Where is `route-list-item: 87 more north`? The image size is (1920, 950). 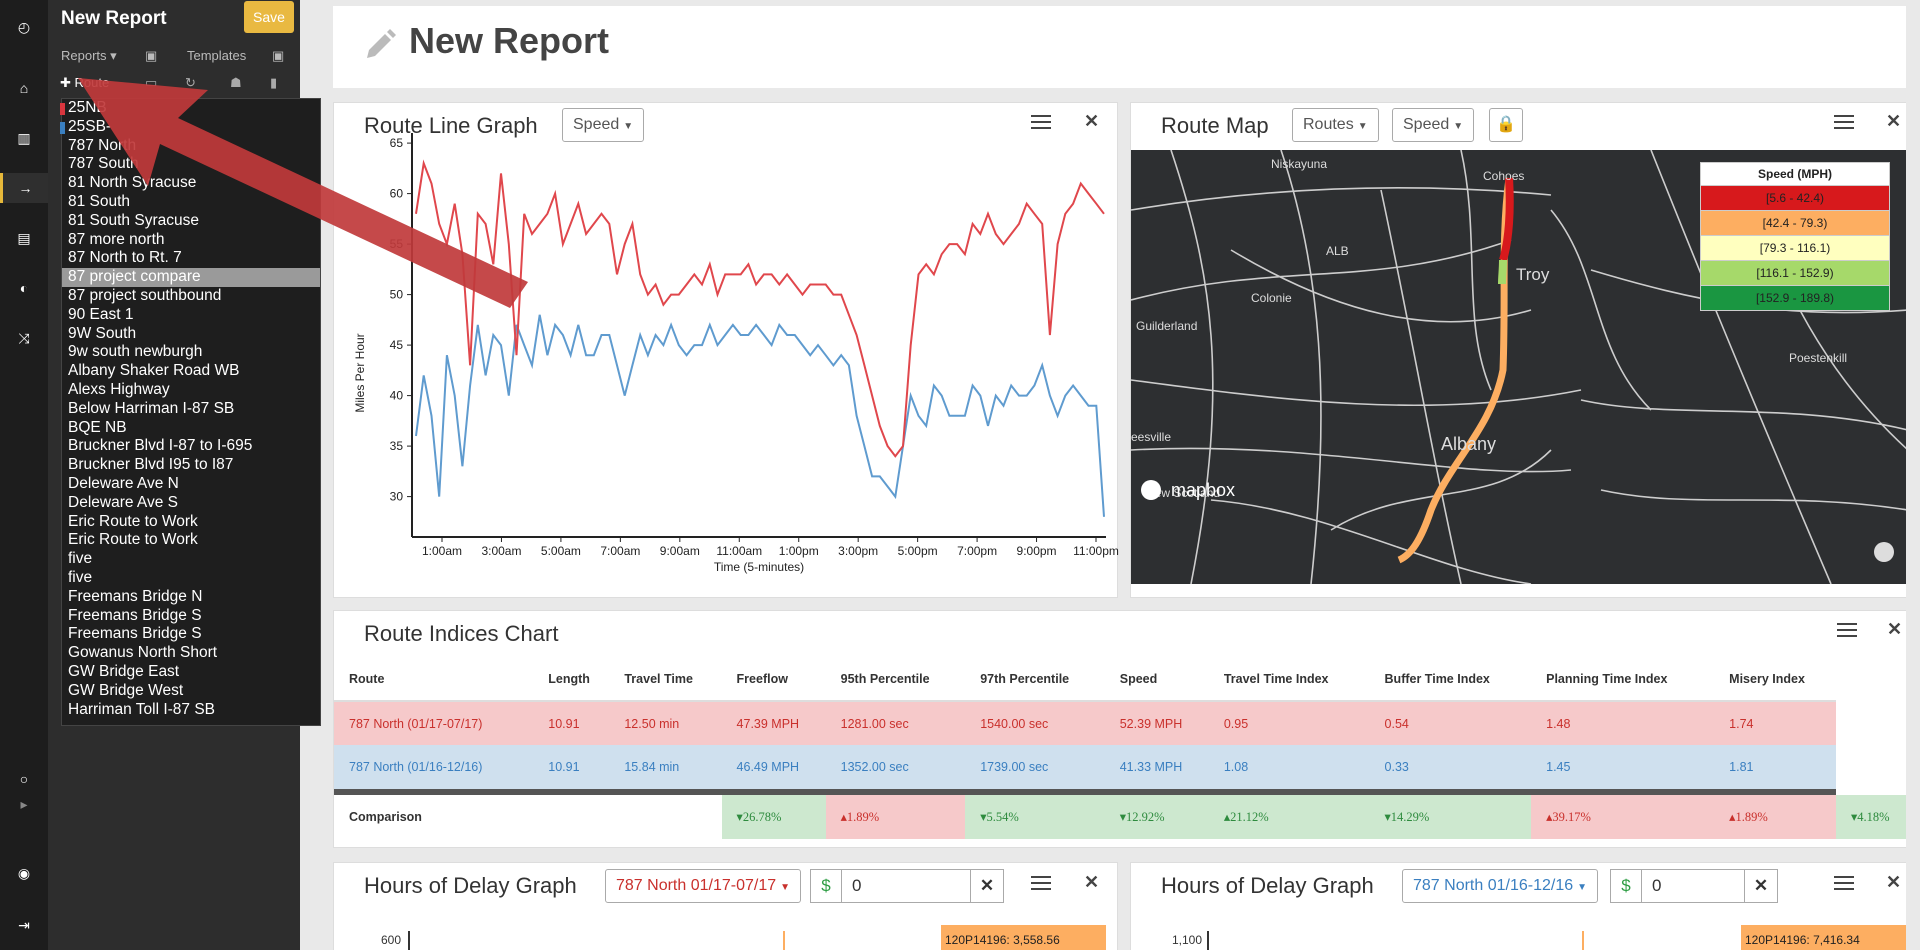 route-list-item: 87 more north is located at coordinates (191, 240).